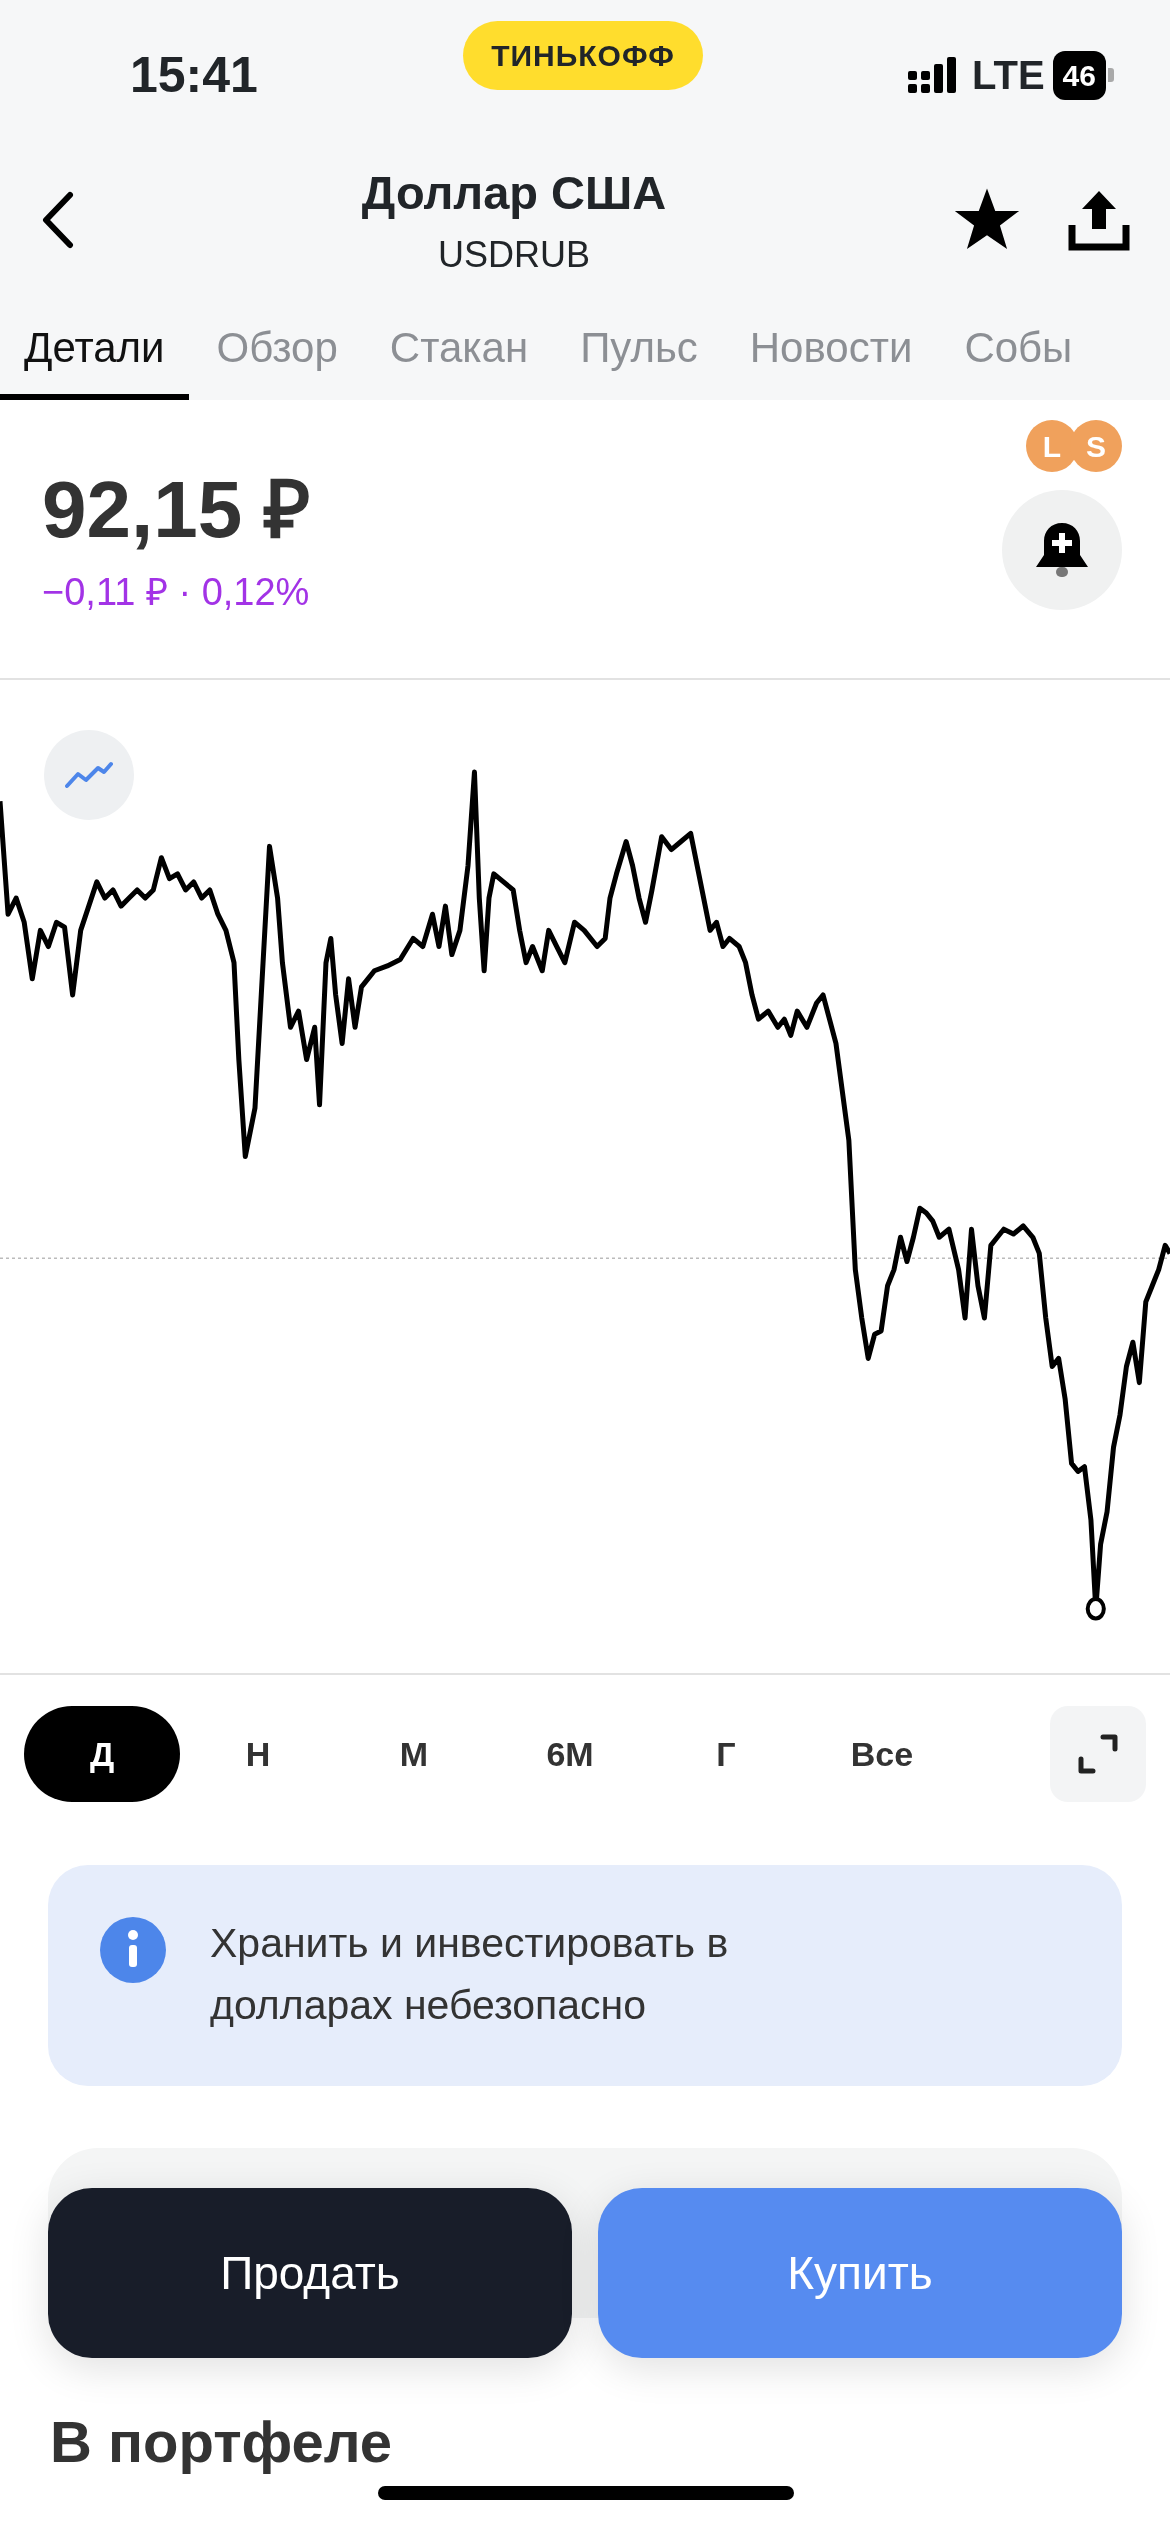 The height and width of the screenshot is (2532, 1170). What do you see at coordinates (470, 1974) in the screenshot?
I see `warning-notice: Хранить и инвестировать в долларах небезопасно` at bounding box center [470, 1974].